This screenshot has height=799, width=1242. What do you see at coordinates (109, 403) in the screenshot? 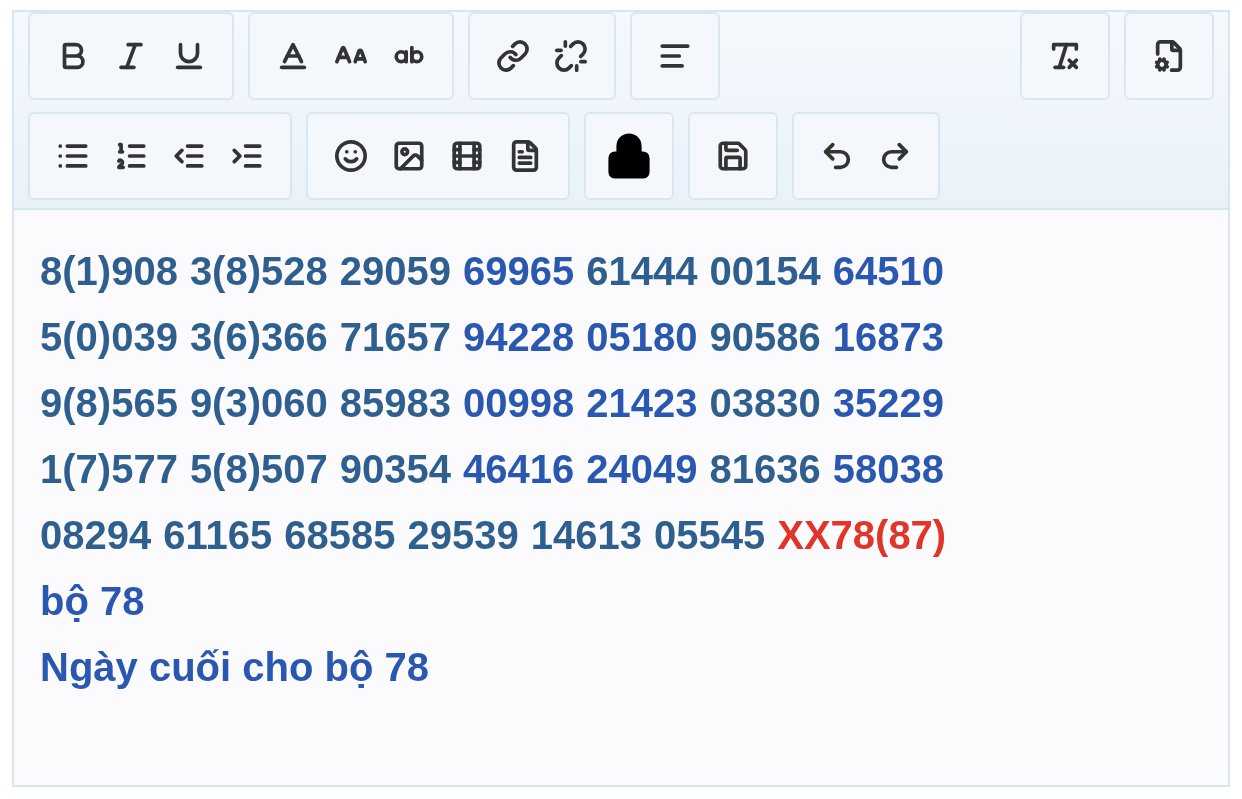
I see `content-text: 9(8)565` at bounding box center [109, 403].